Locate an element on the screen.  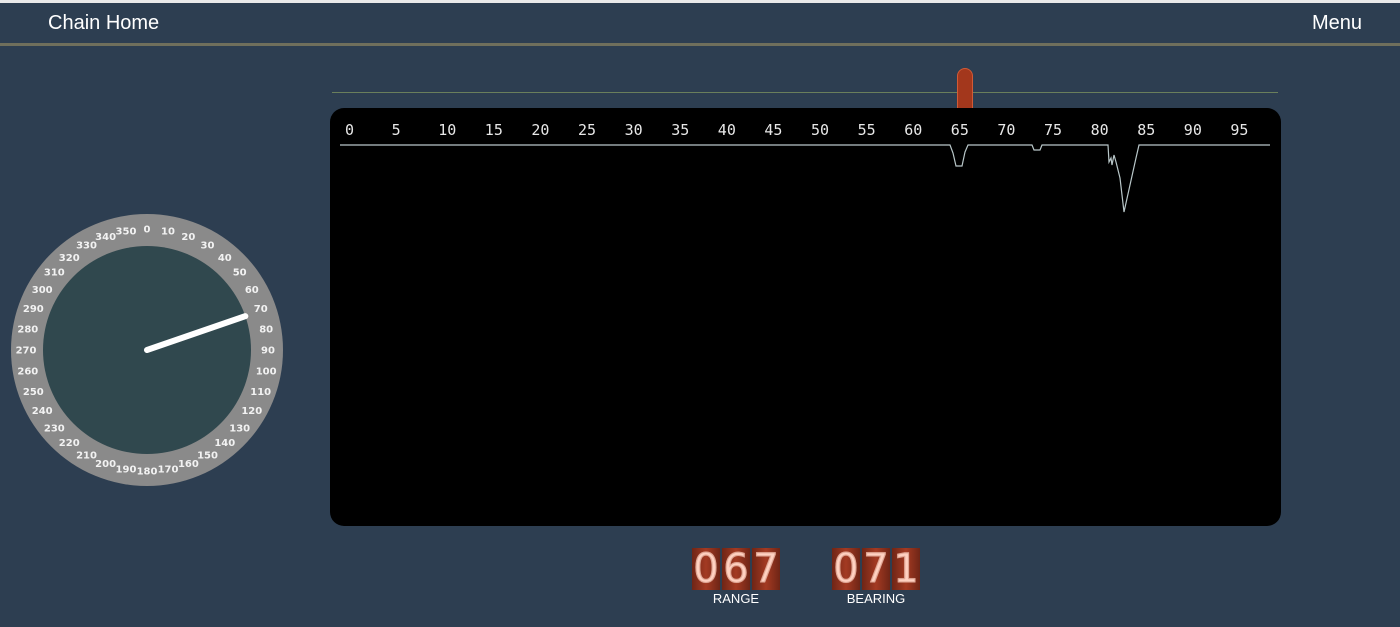
dial-bearing-label: 20 is located at coordinates (188, 237).